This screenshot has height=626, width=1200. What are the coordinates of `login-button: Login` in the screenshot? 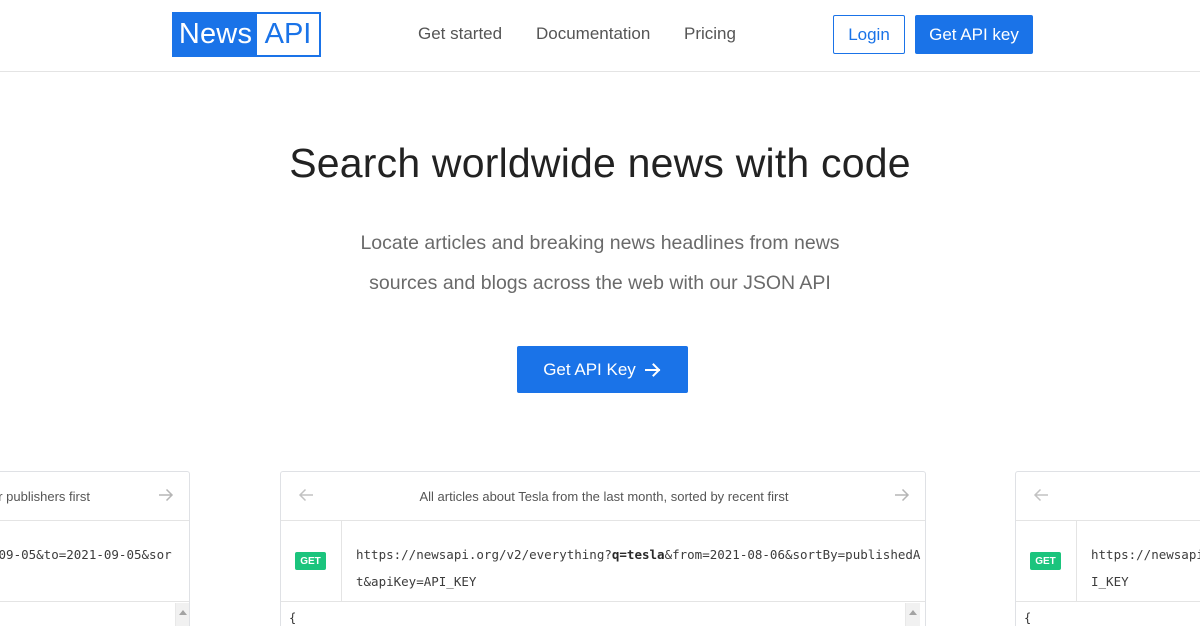 It's located at (869, 34).